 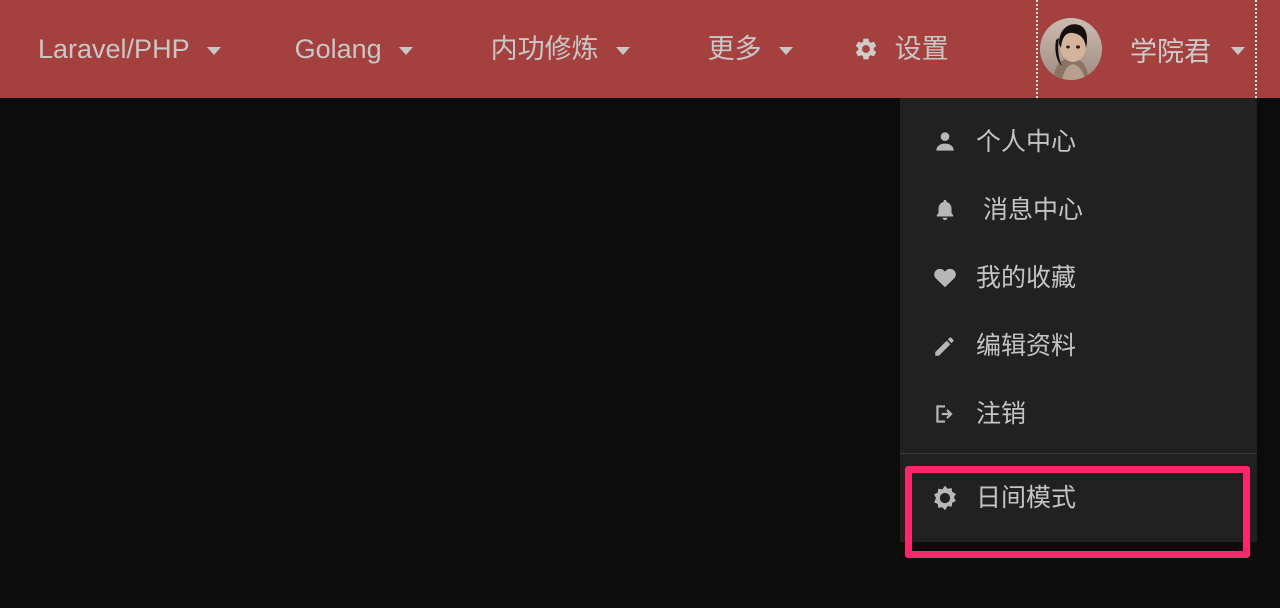 I want to click on person-icon, so click(x=945, y=142).